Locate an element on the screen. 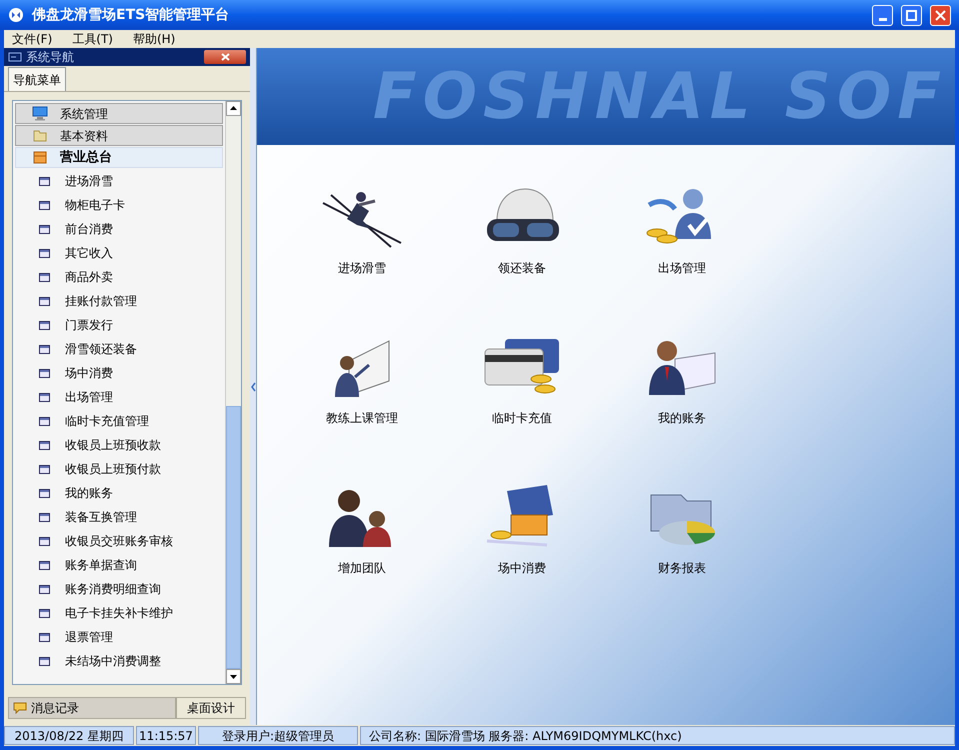 The image size is (959, 750). menu-item: 文件(F) is located at coordinates (32, 39).